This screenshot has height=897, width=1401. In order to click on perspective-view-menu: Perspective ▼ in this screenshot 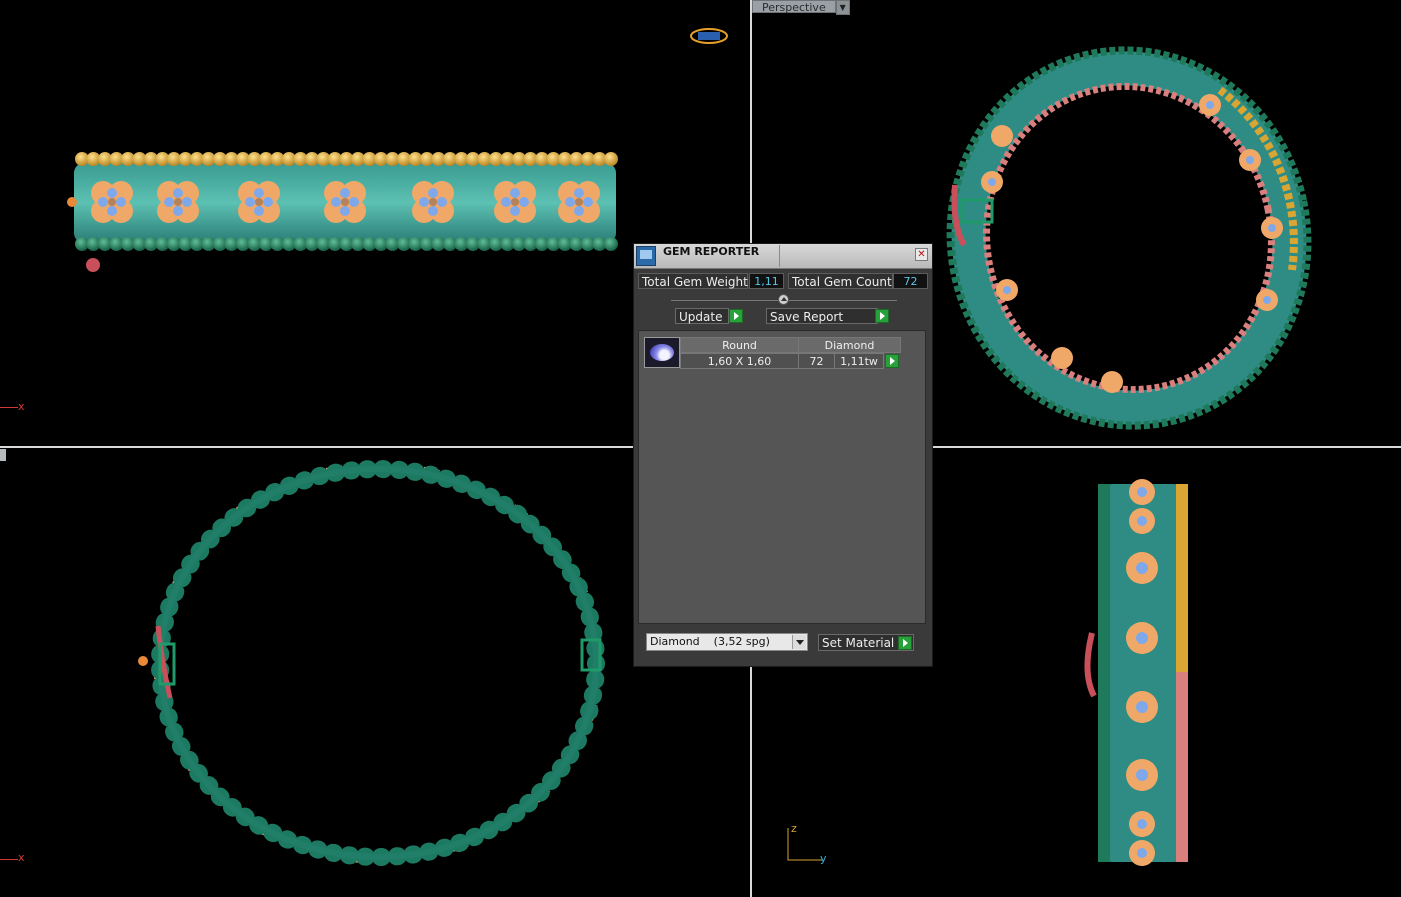, I will do `click(801, 7)`.